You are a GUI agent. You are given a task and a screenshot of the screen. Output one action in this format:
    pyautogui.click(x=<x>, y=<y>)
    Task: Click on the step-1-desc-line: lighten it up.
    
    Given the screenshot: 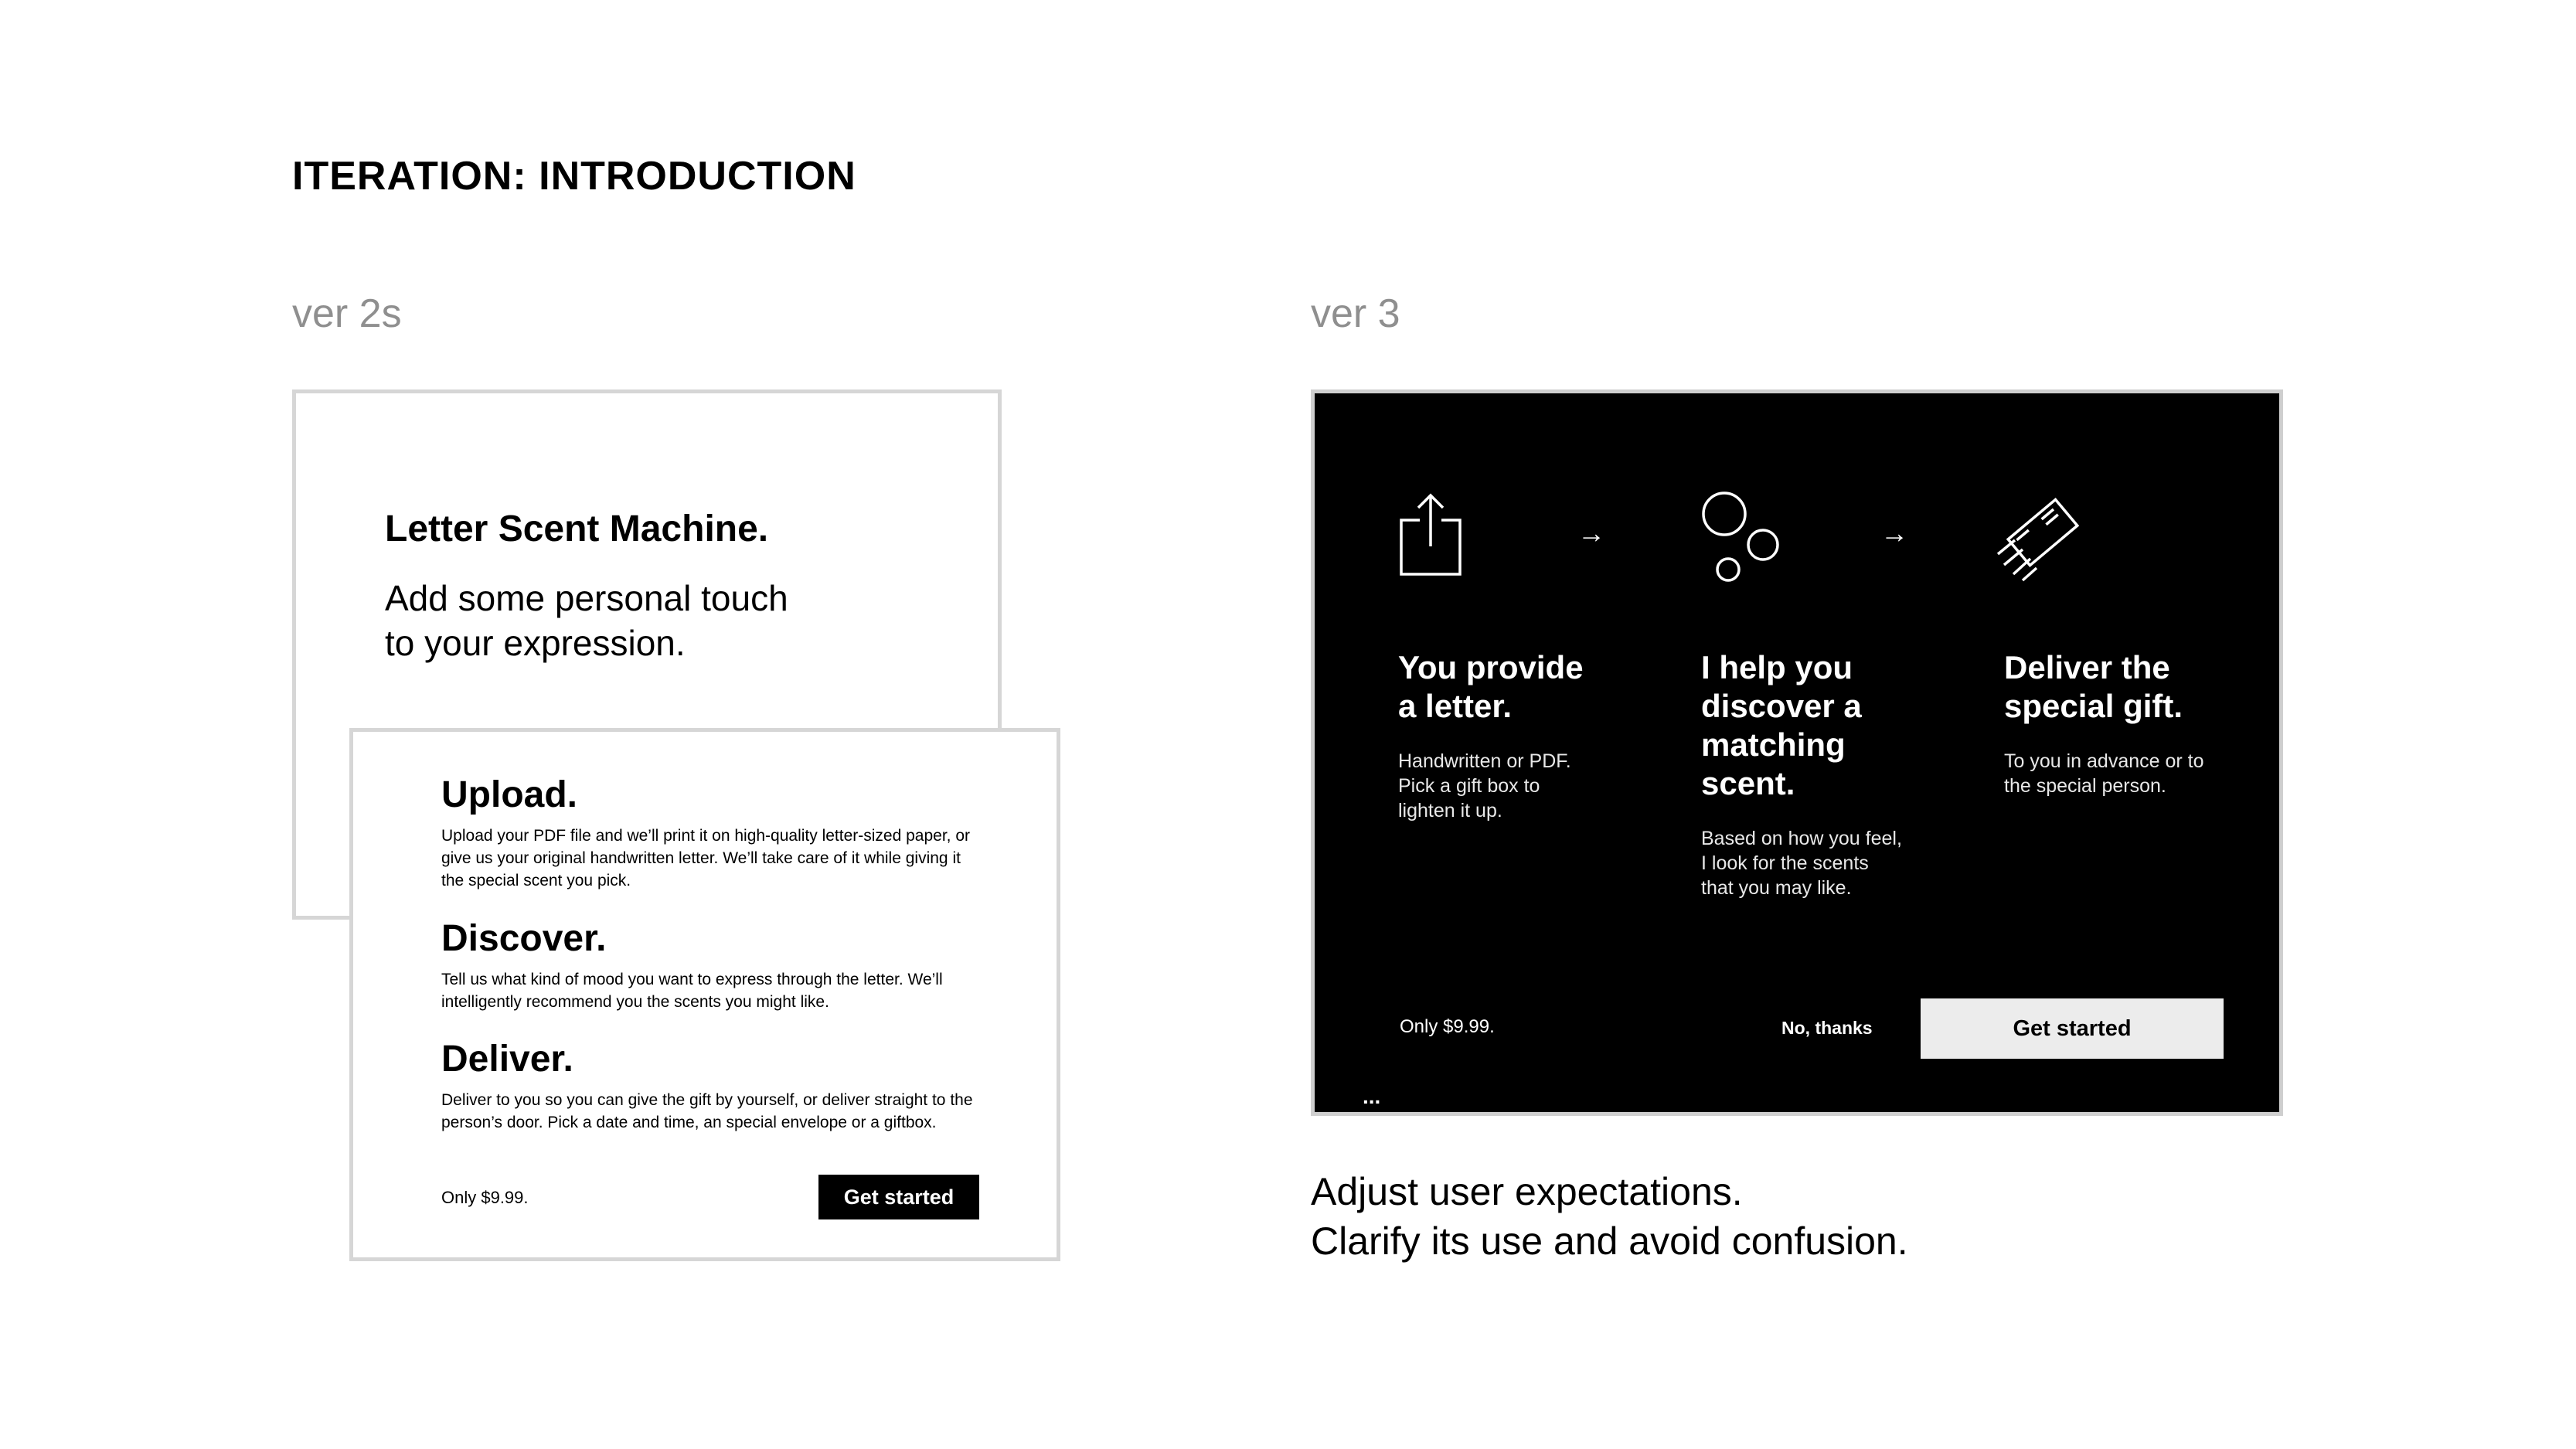 What is the action you would take?
    pyautogui.click(x=1450, y=811)
    